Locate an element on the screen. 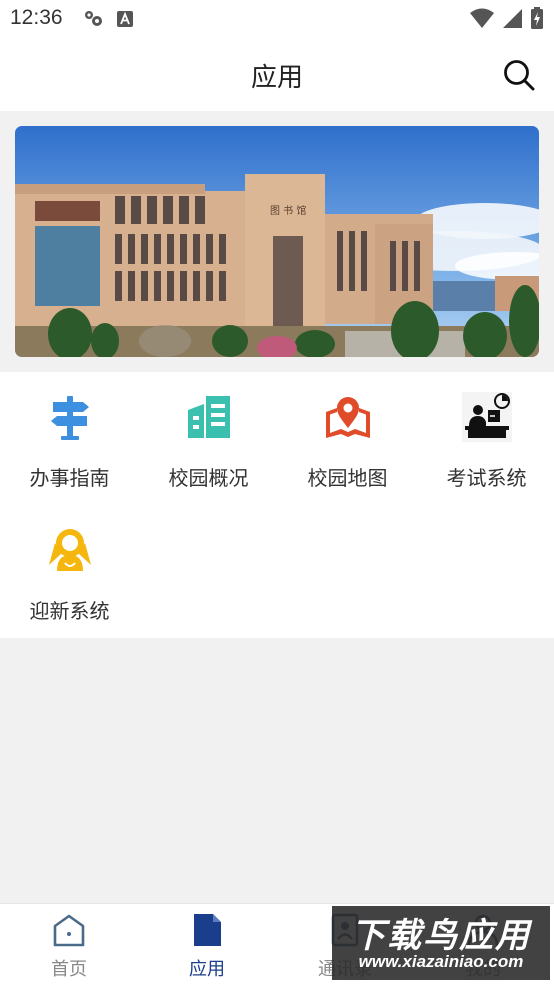  keyboard-a-icon is located at coordinates (125, 19).